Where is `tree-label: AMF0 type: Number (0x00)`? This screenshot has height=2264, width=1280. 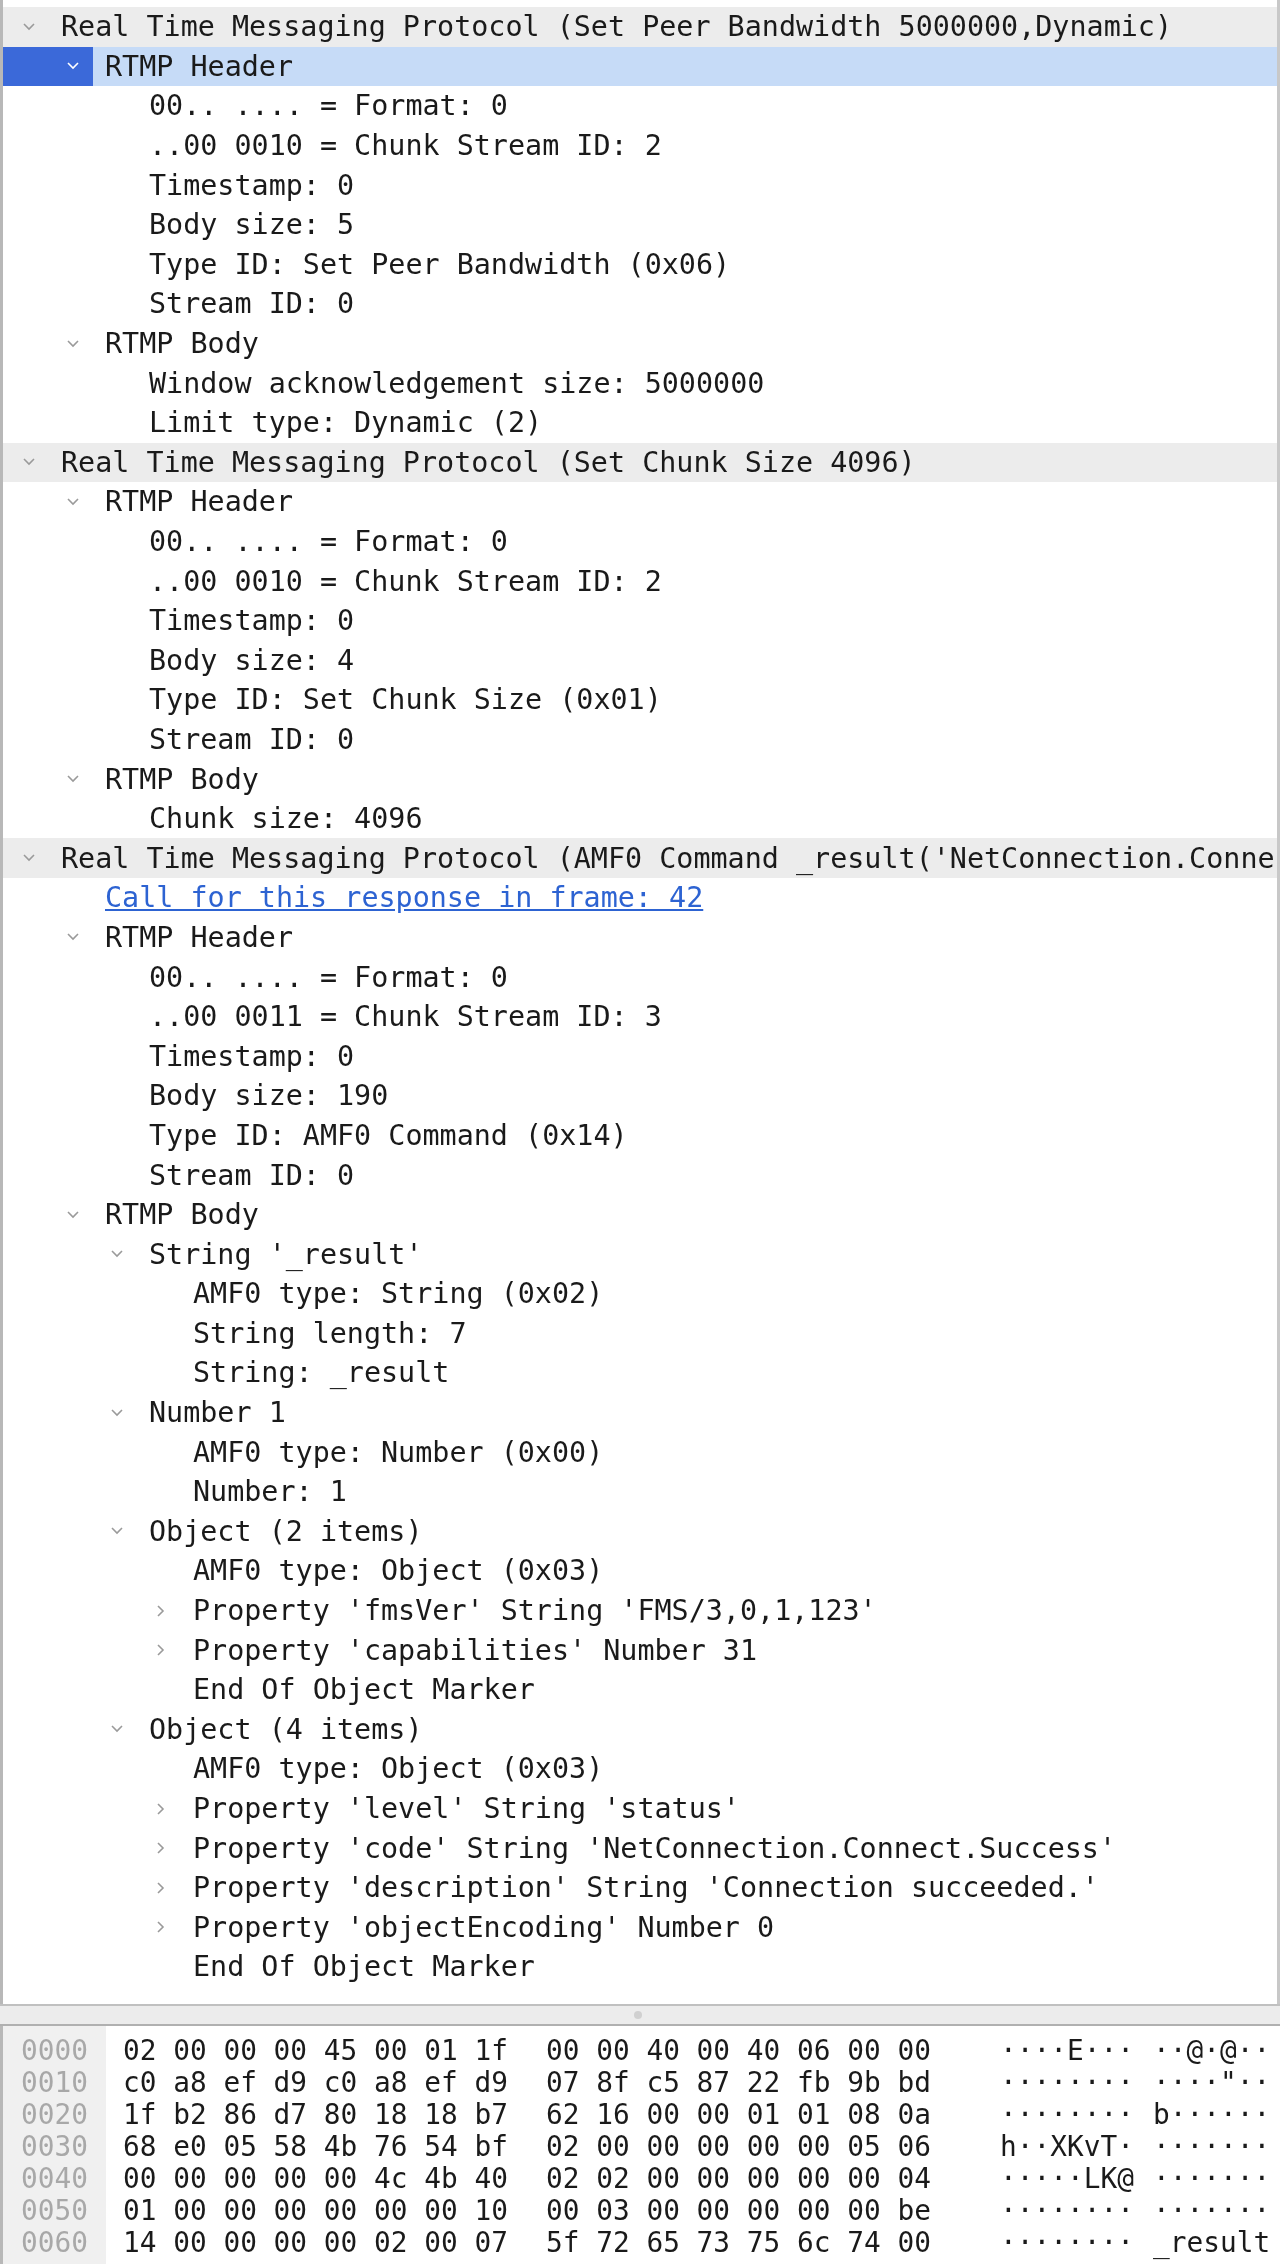 tree-label: AMF0 type: Number (0x00) is located at coordinates (398, 1452).